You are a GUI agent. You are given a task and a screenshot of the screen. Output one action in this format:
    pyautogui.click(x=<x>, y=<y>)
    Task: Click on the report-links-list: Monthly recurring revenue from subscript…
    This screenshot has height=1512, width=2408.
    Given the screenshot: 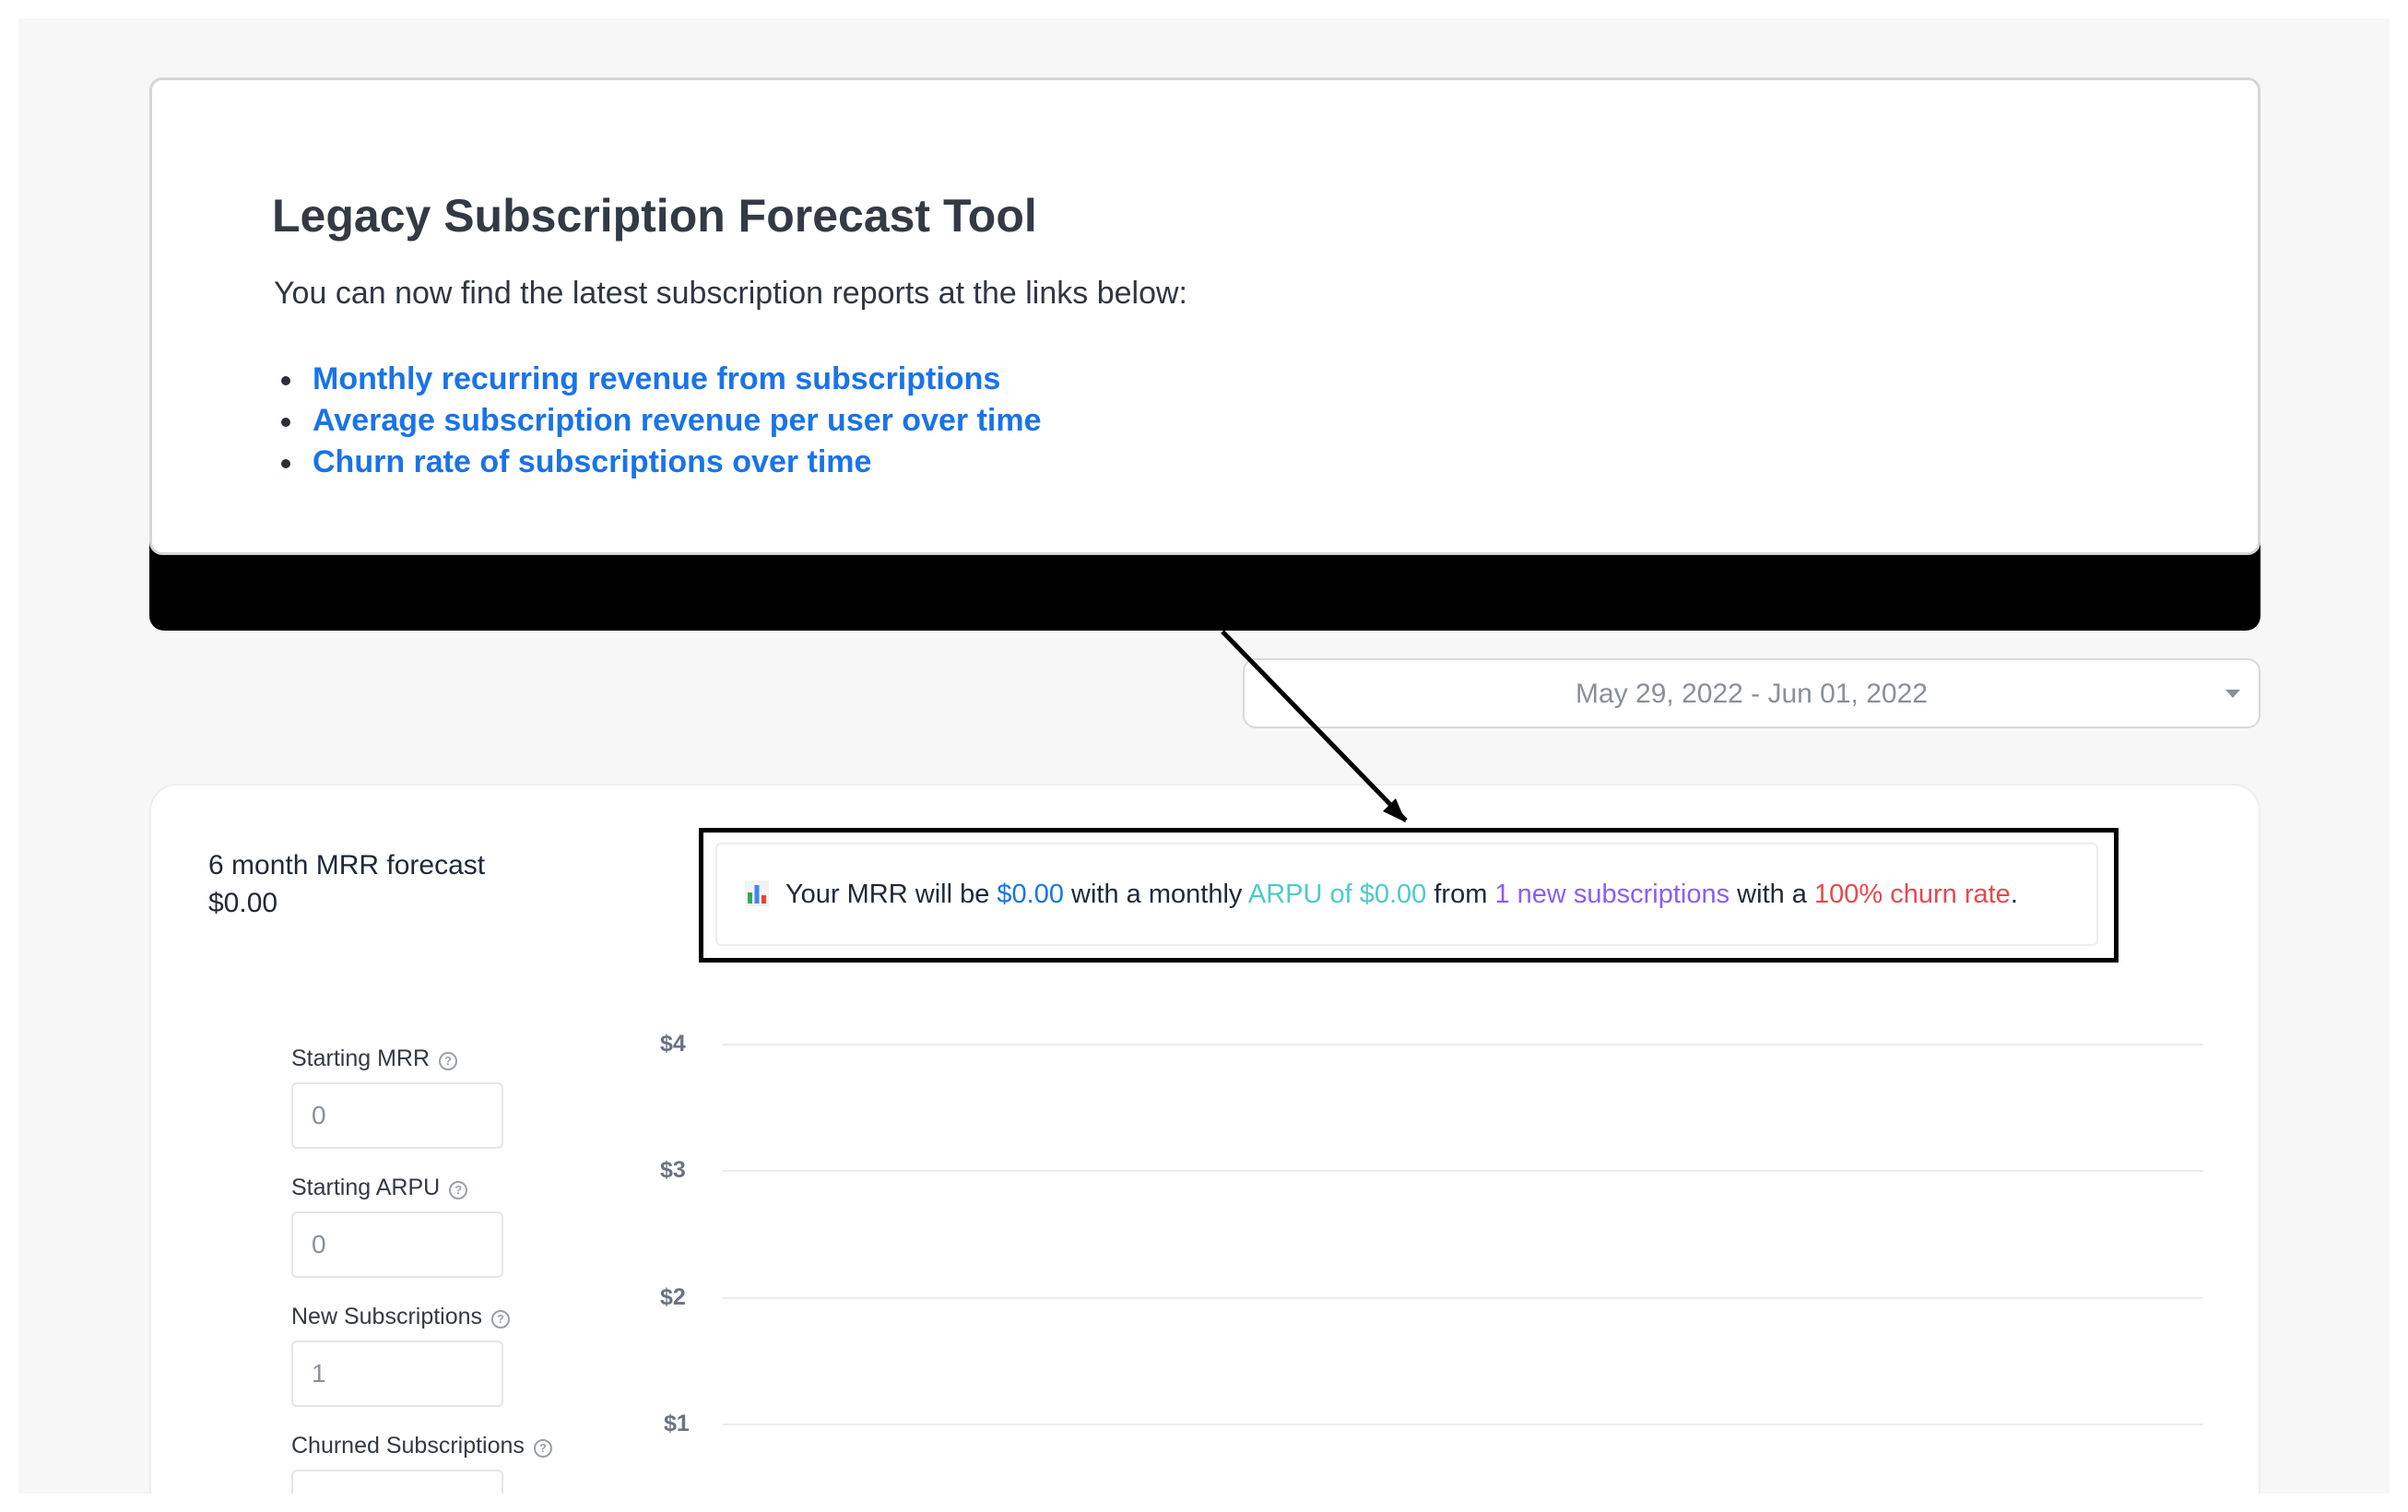 What is the action you would take?
    pyautogui.click(x=661, y=421)
    